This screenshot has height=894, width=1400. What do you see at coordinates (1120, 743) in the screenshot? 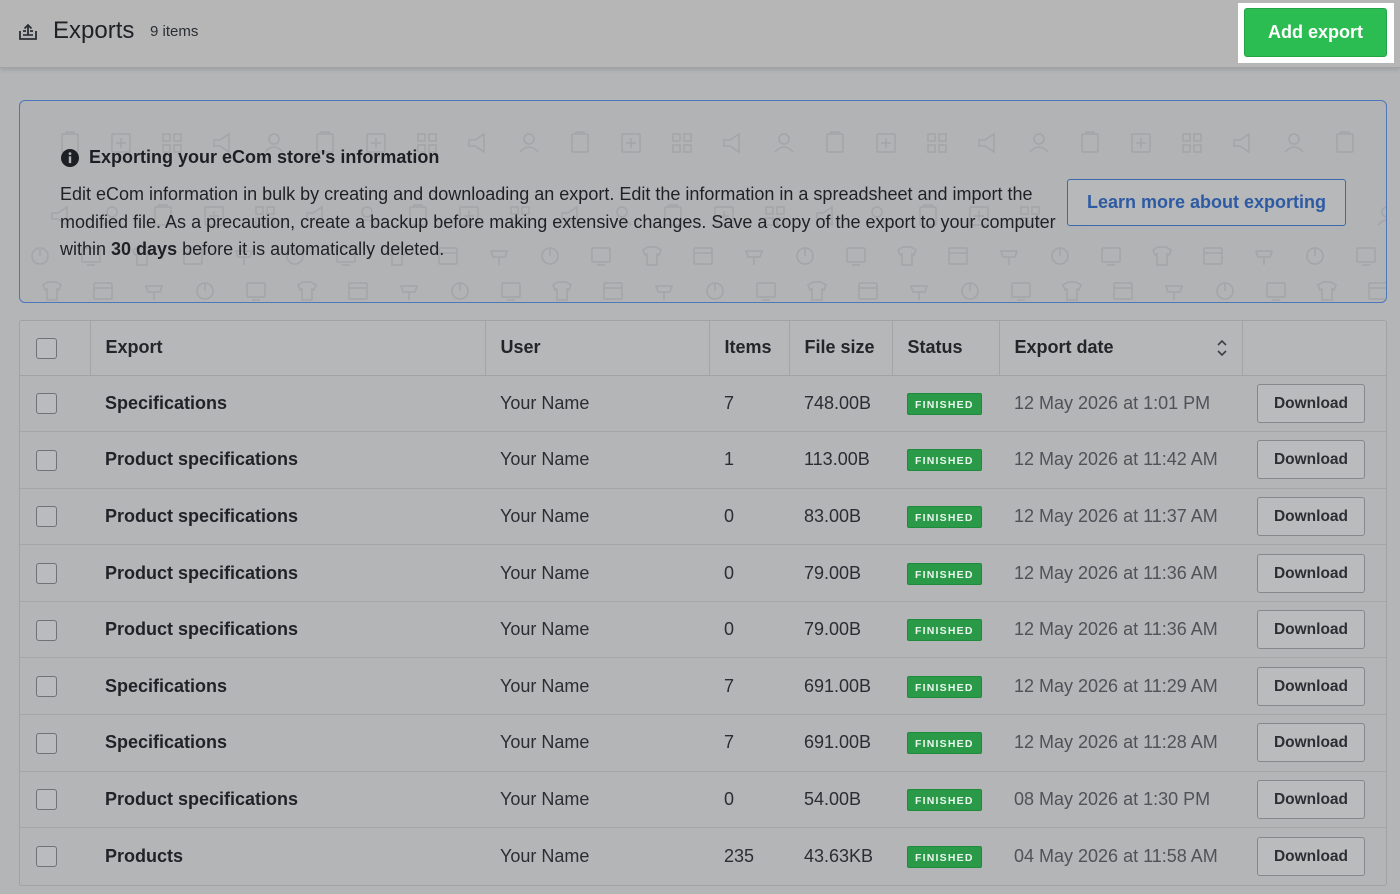
I see `export-date: 12 May 2026 at 11:28 AM` at bounding box center [1120, 743].